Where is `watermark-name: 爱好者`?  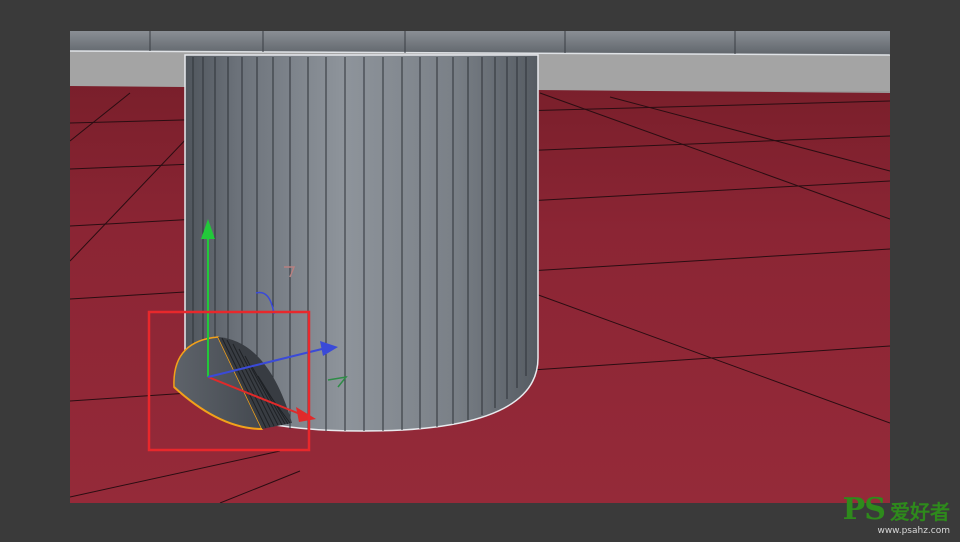
watermark-name: 爱好者 is located at coordinates (920, 512).